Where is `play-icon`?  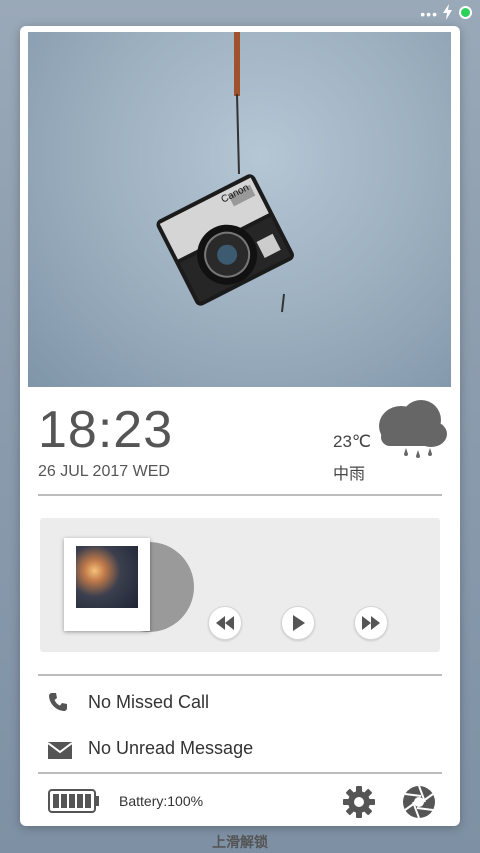 play-icon is located at coordinates (299, 623).